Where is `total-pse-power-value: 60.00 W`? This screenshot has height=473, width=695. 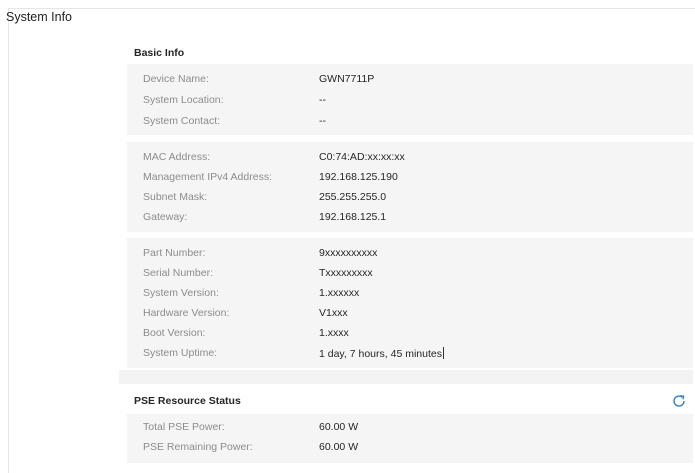 total-pse-power-value: 60.00 W is located at coordinates (339, 427).